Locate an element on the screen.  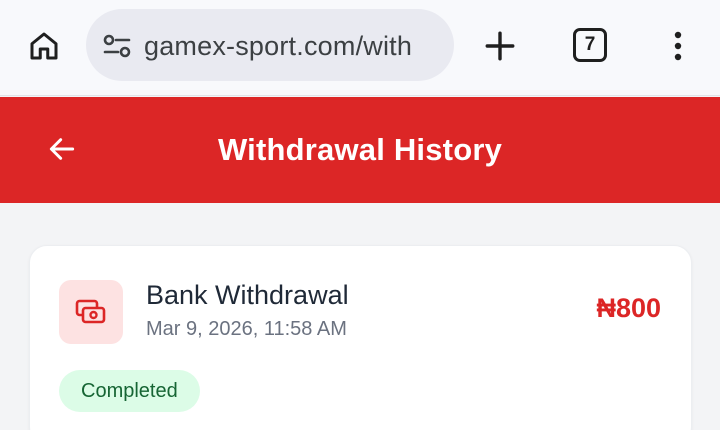
browser-menu-button is located at coordinates (678, 46).